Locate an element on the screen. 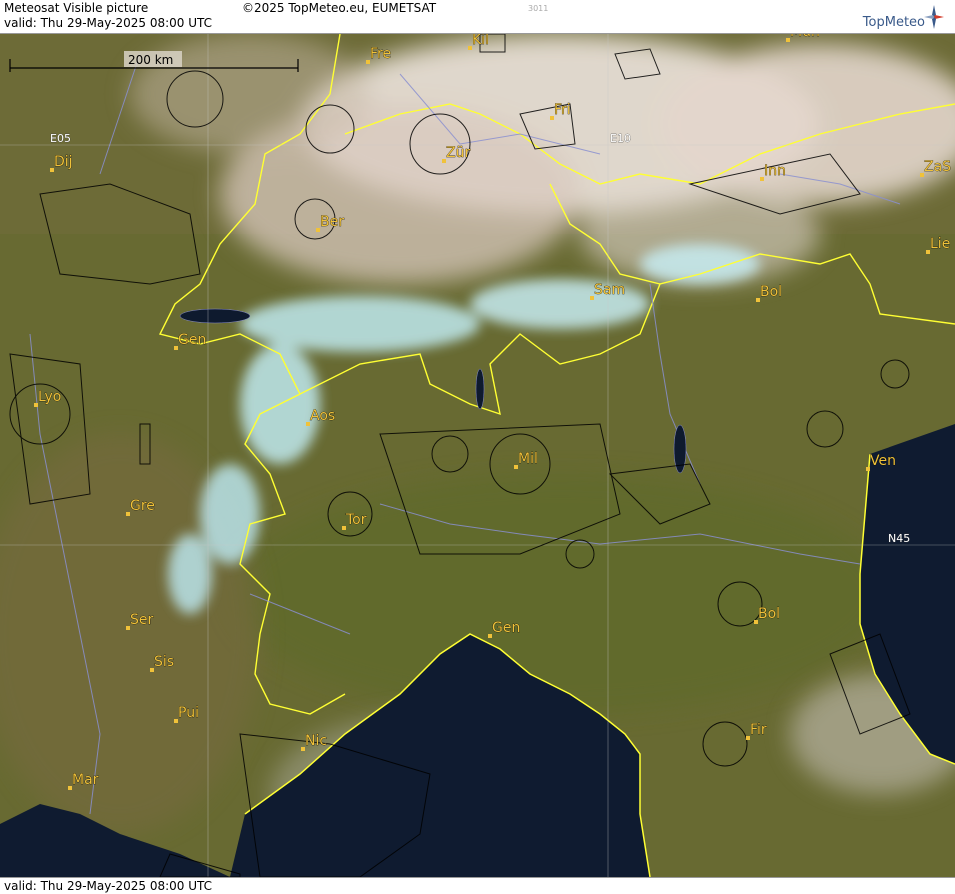 This screenshot has width=955, height=894. city-bol-11: Bol is located at coordinates (769, 293).